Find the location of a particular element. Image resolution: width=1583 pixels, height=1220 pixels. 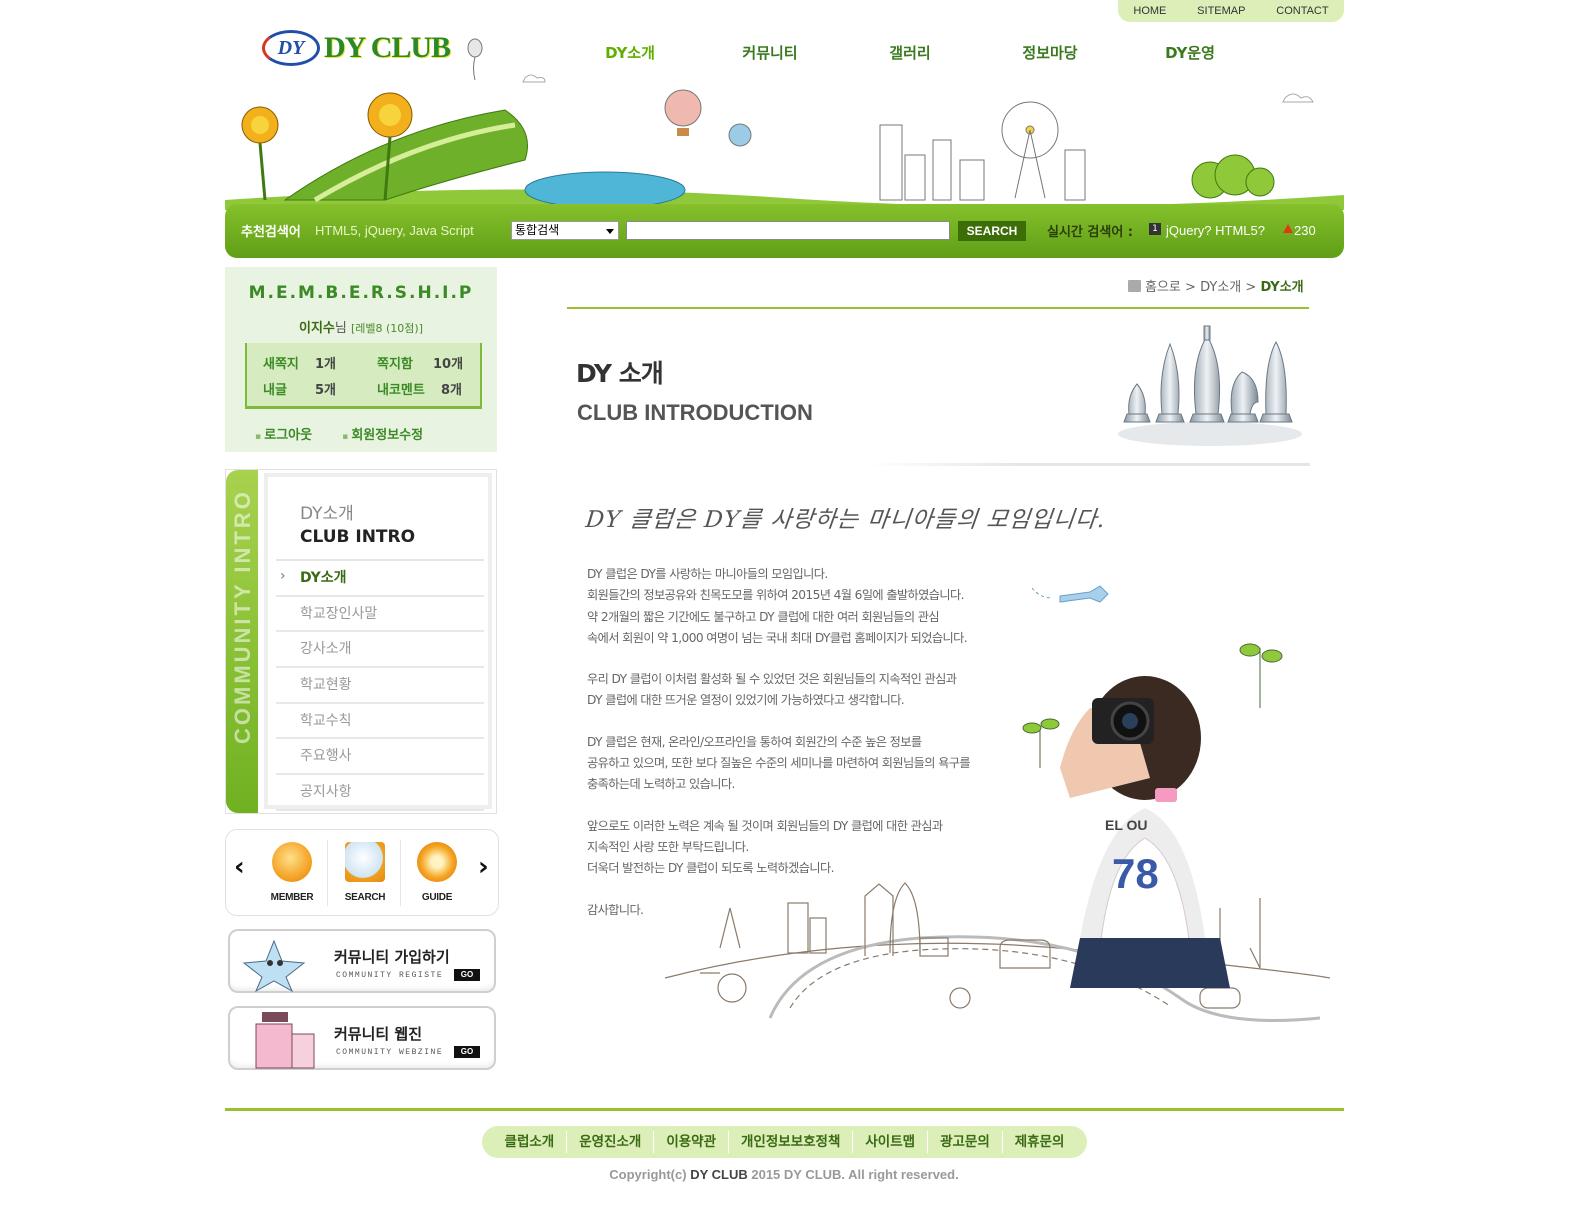

logo-text: DY CLUB is located at coordinates (387, 47).